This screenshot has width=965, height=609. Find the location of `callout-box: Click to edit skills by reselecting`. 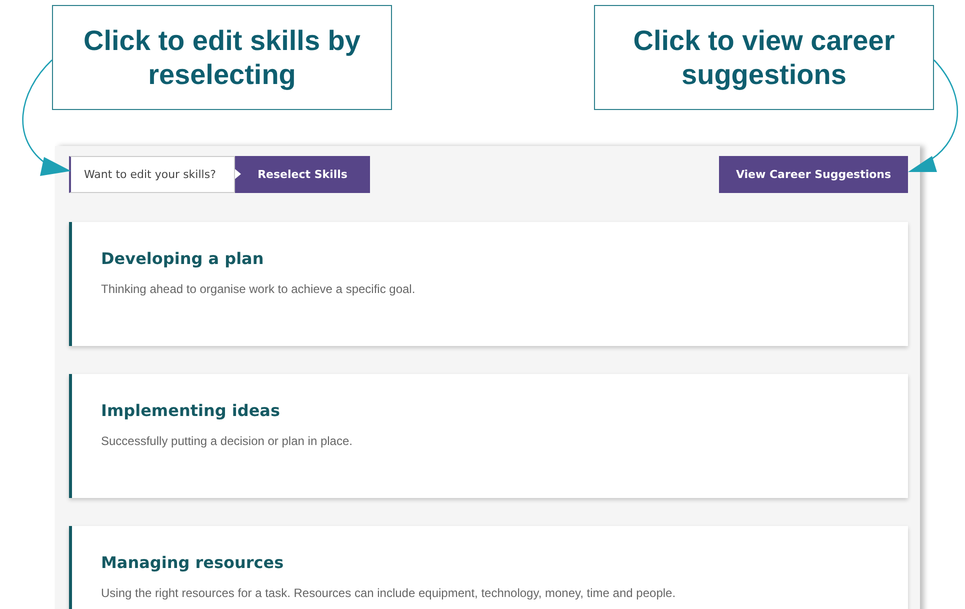

callout-box: Click to edit skills by reselecting is located at coordinates (222, 57).